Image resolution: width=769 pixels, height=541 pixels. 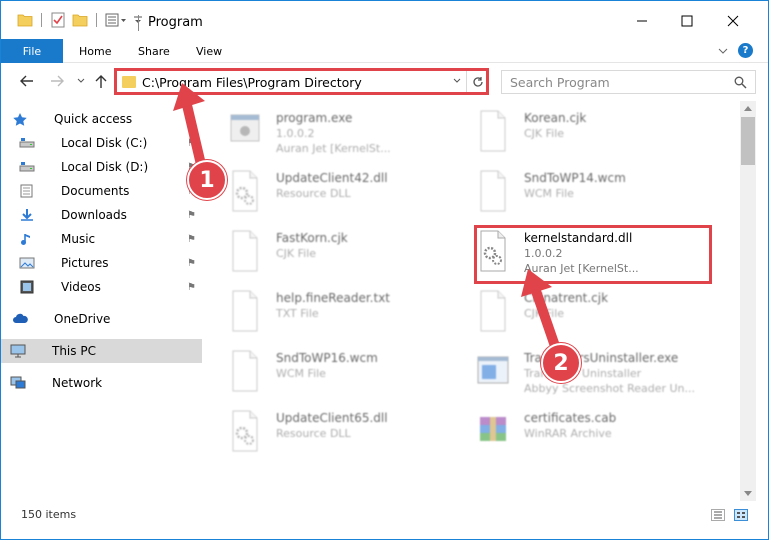 What do you see at coordinates (245, 131) in the screenshot?
I see `exe-icon` at bounding box center [245, 131].